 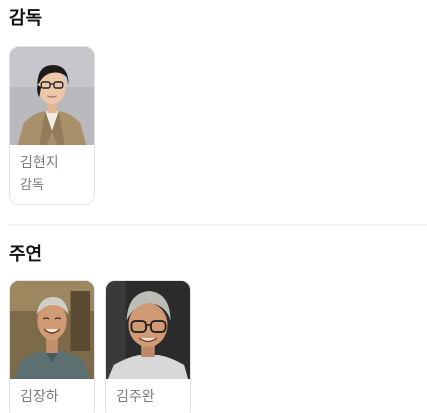 I want to click on person-role: 감독, so click(x=32, y=185).